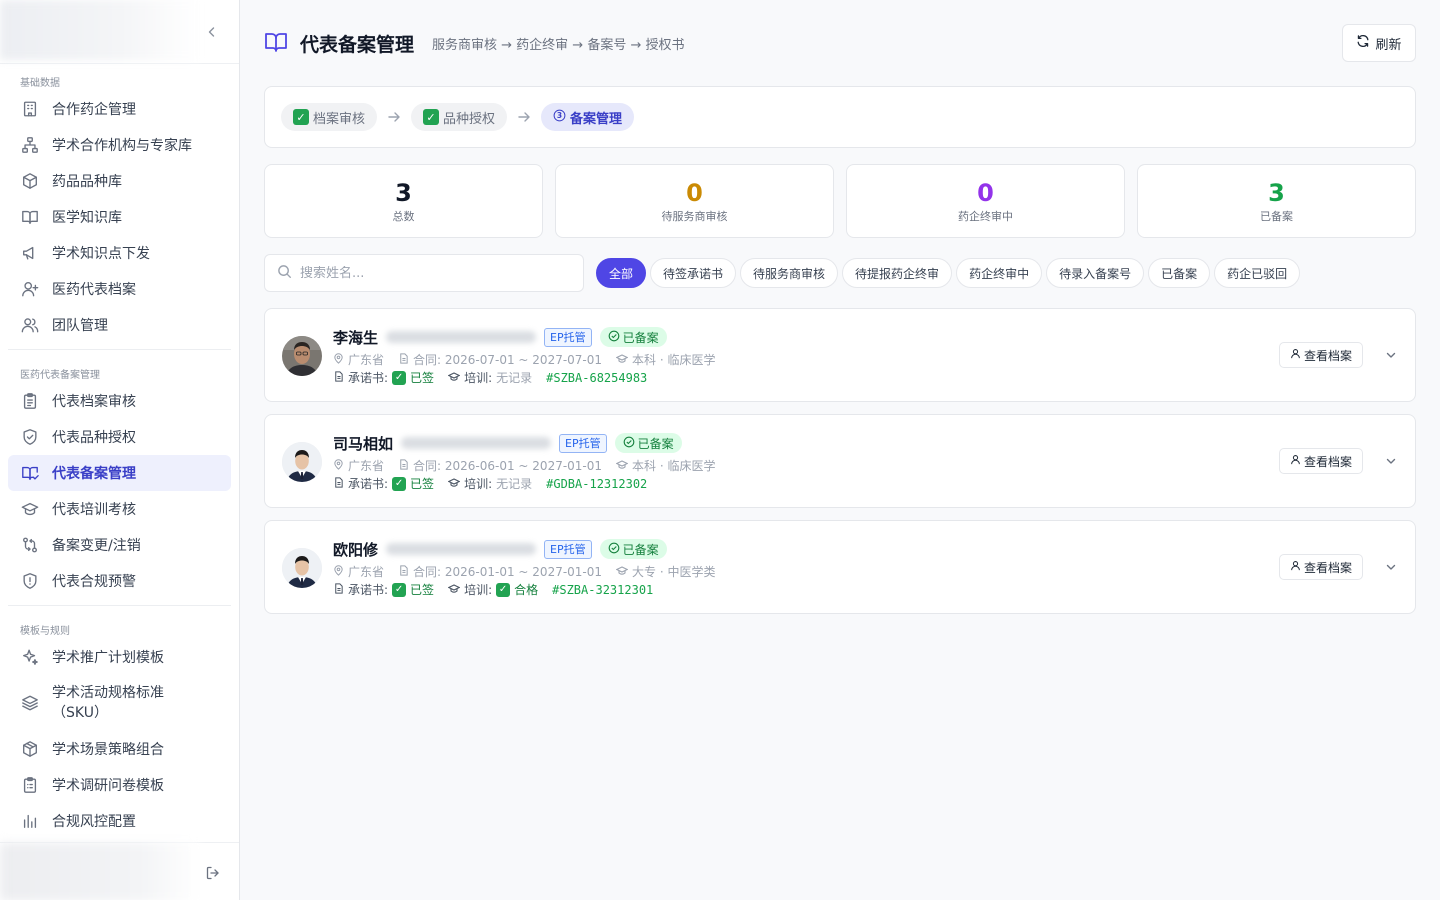  I want to click on check-circle-icon, so click(614, 549).